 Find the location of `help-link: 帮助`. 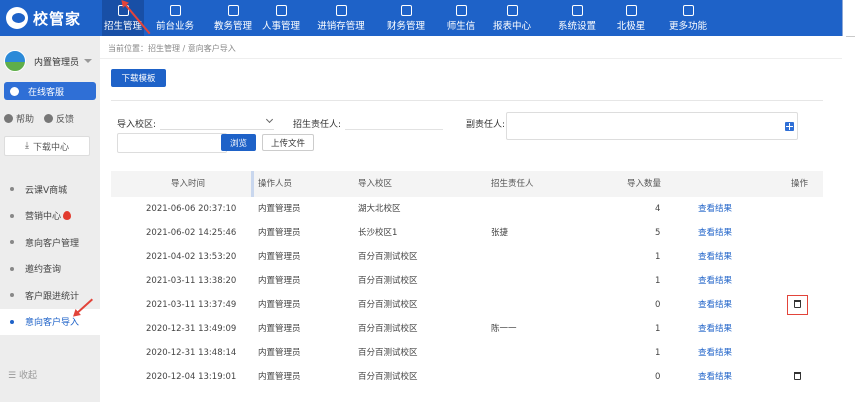

help-link: 帮助 is located at coordinates (19, 118).